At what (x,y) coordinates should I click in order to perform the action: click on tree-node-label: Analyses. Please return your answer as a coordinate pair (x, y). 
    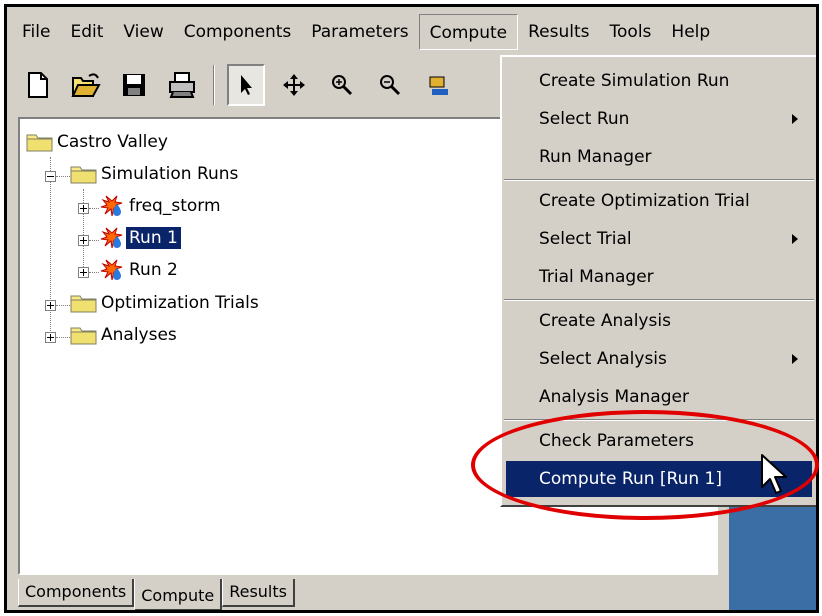
    Looking at the image, I should click on (139, 335).